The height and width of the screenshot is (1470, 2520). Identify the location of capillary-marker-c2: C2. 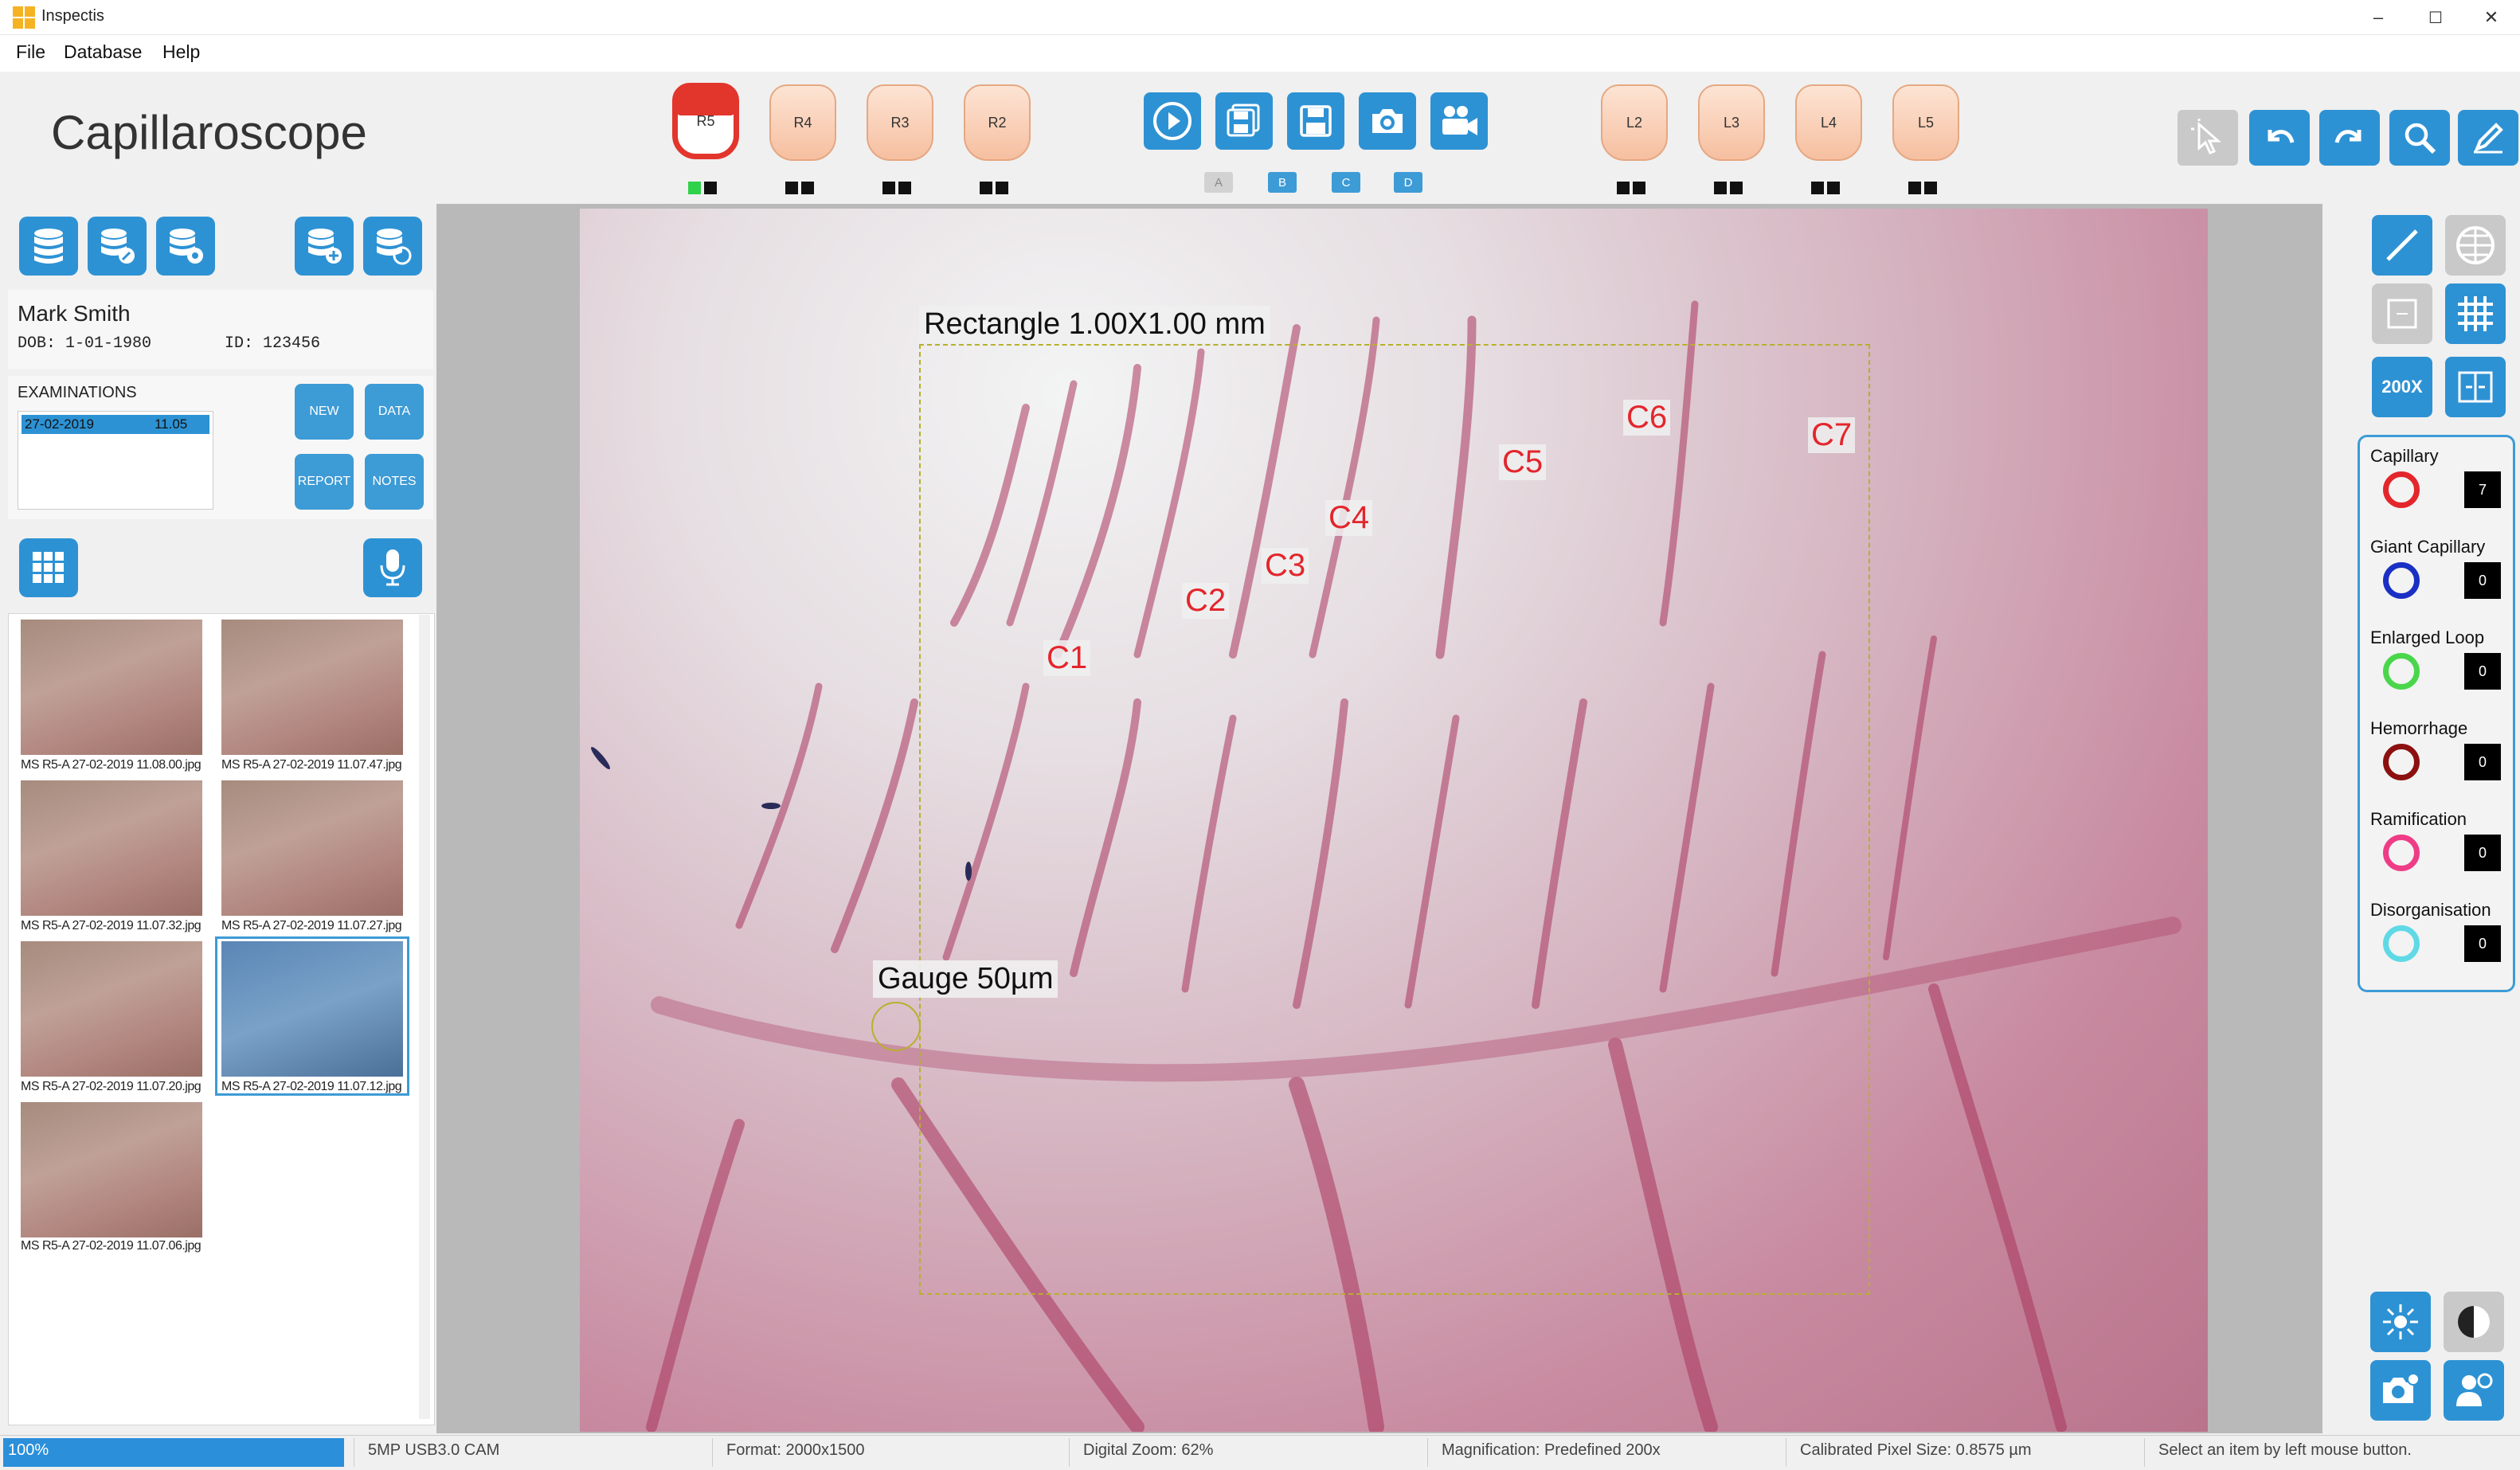
(1206, 601).